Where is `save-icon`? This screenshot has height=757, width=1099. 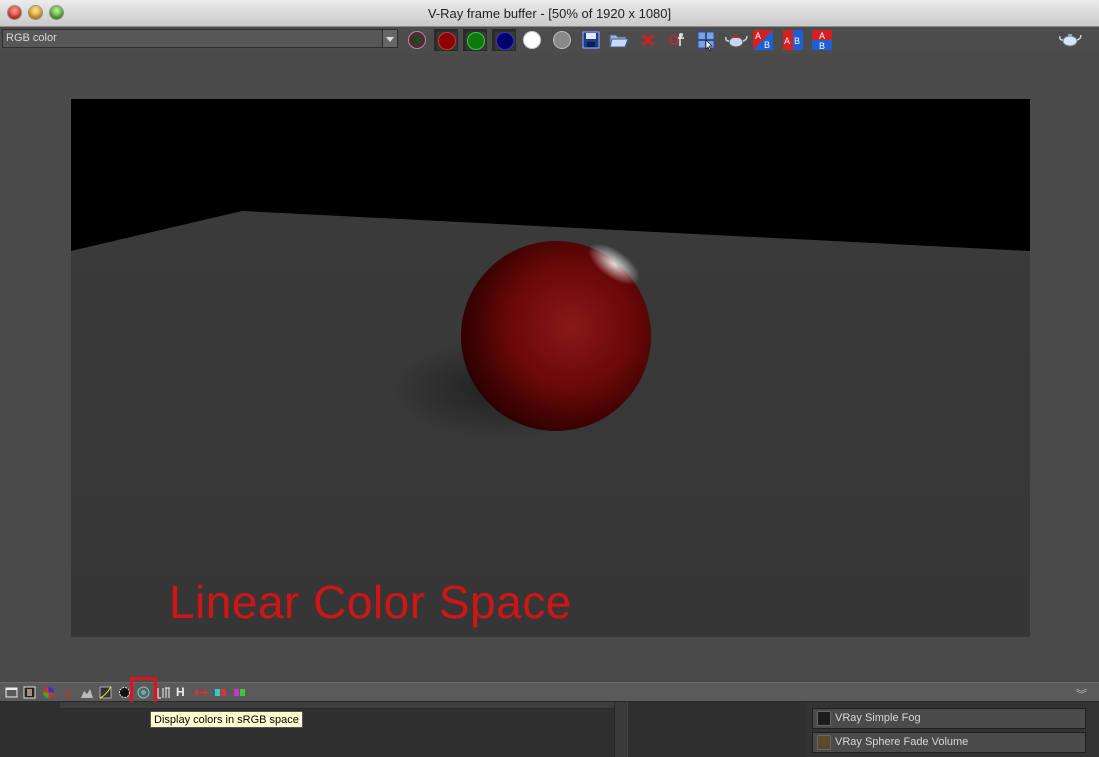 save-icon is located at coordinates (591, 40).